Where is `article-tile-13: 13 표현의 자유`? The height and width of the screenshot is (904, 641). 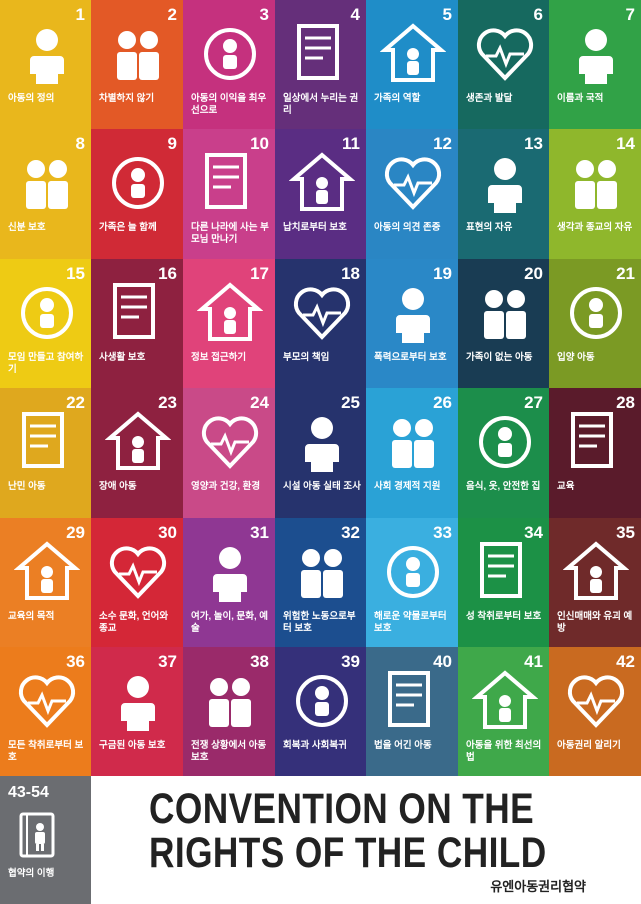 article-tile-13: 13 표현의 자유 is located at coordinates (503, 194).